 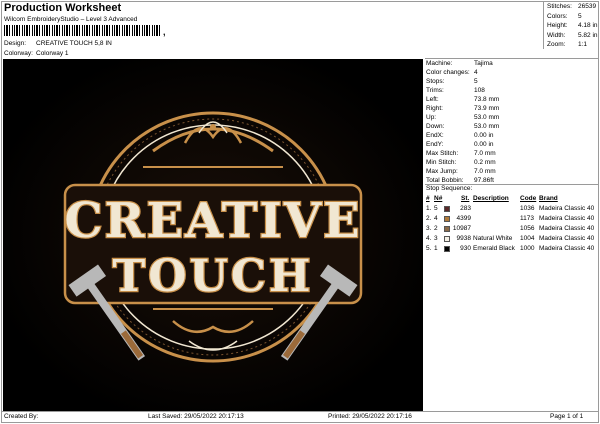 I want to click on info-color-changes: Color changes: 4, so click(x=452, y=72).